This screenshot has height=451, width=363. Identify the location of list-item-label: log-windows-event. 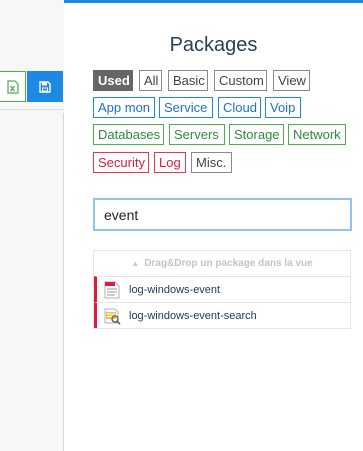
(175, 289).